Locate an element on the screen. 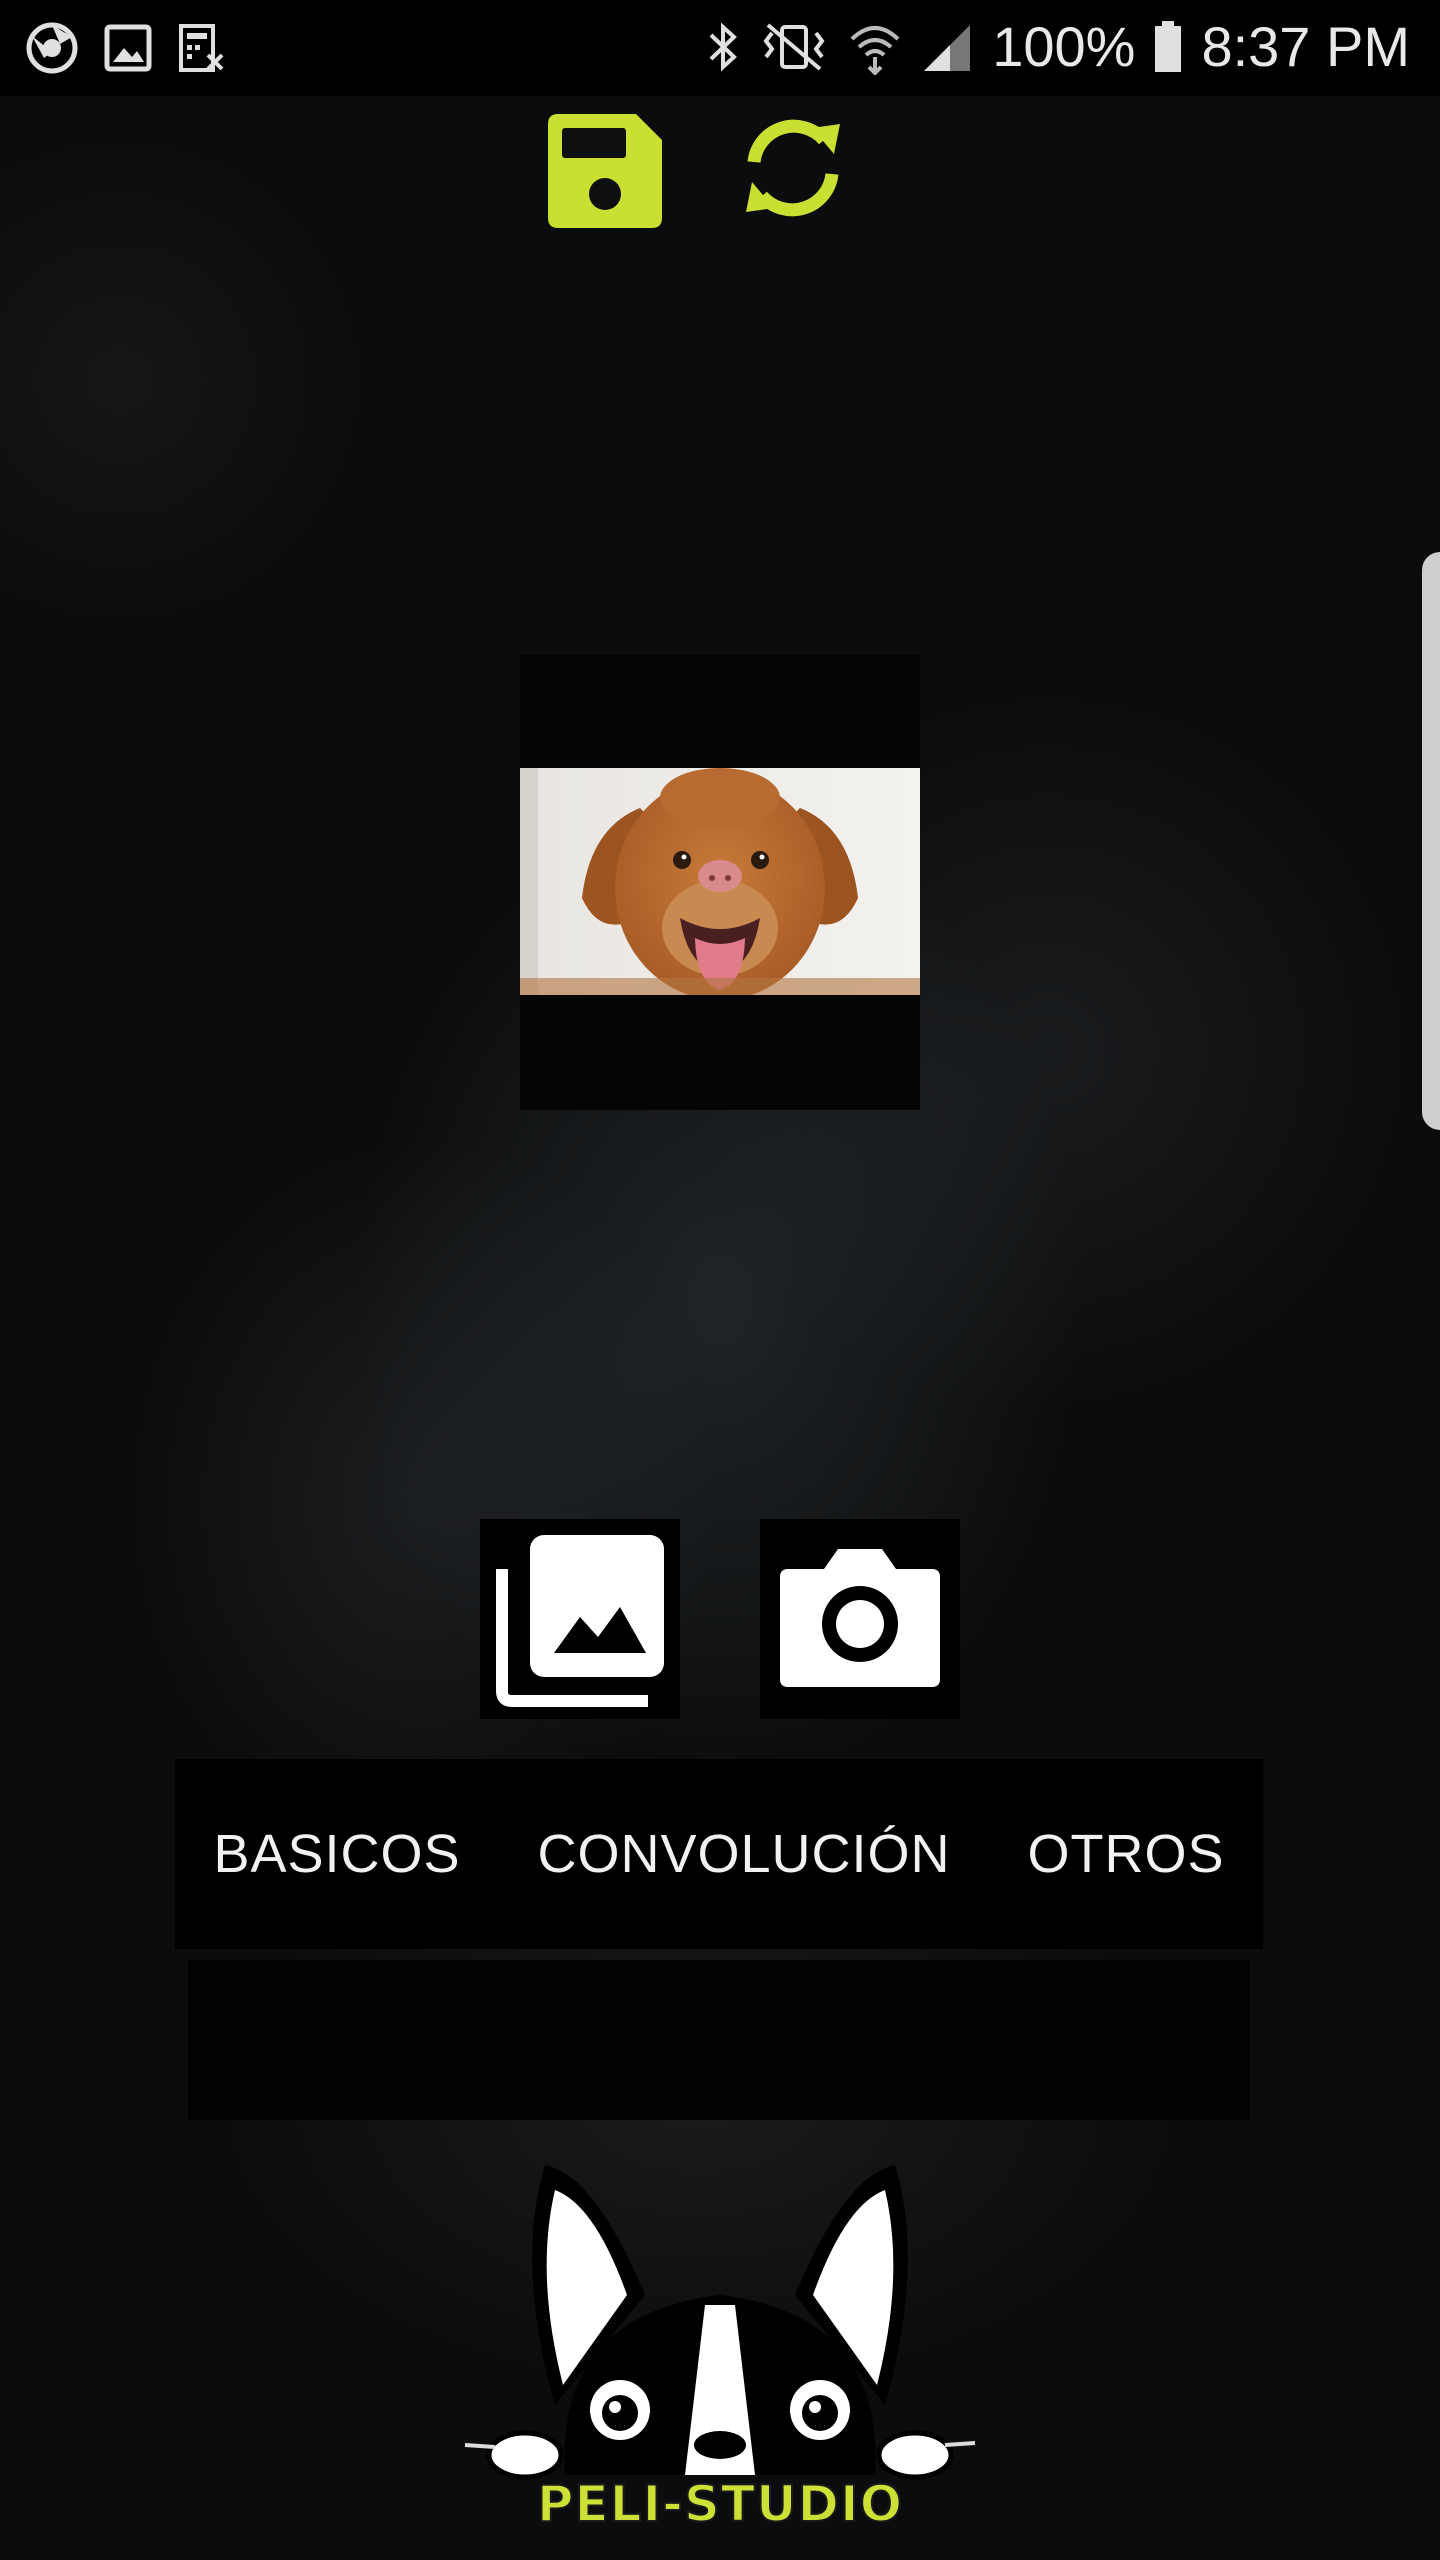  status-bar: 100% 8:37 PM is located at coordinates (720, 48).